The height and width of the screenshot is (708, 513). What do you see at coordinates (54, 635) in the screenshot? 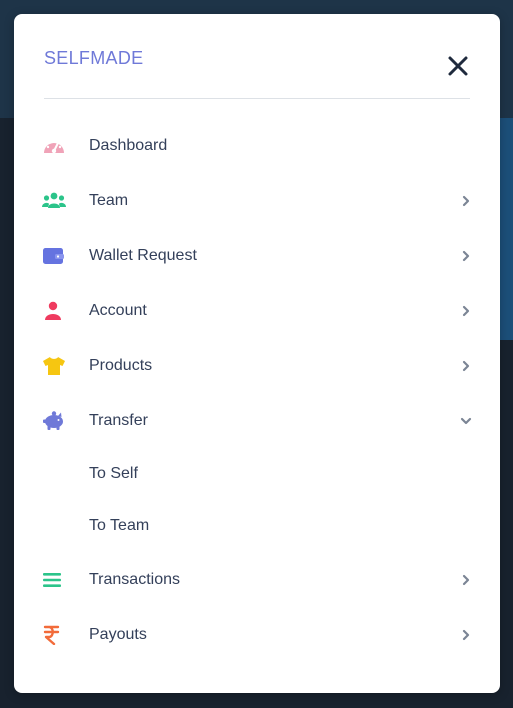
I see `rupee-icon` at bounding box center [54, 635].